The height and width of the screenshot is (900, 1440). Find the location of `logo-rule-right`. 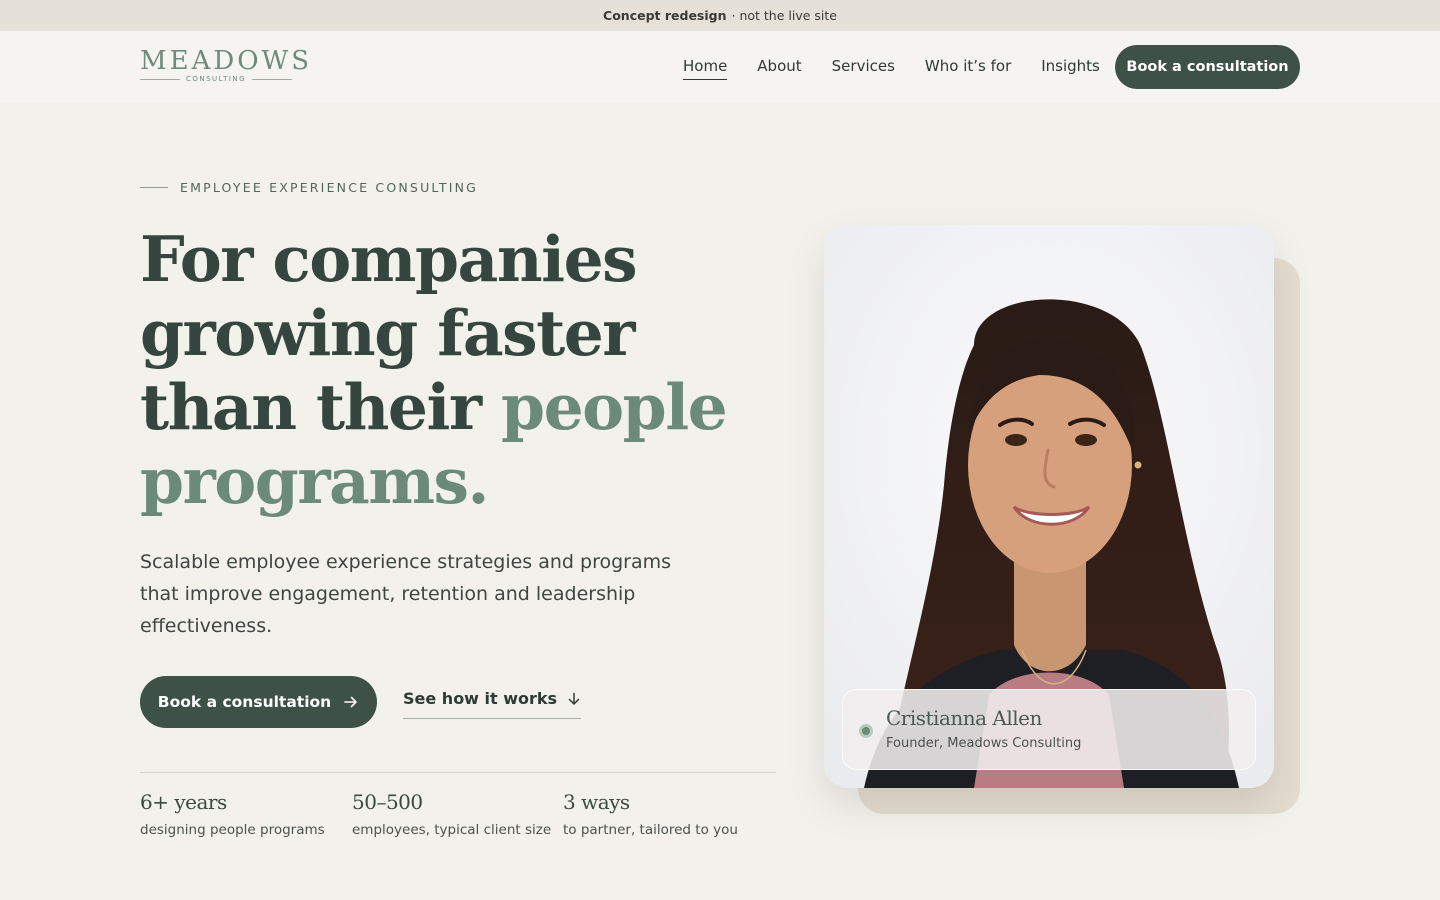

logo-rule-right is located at coordinates (272, 79).